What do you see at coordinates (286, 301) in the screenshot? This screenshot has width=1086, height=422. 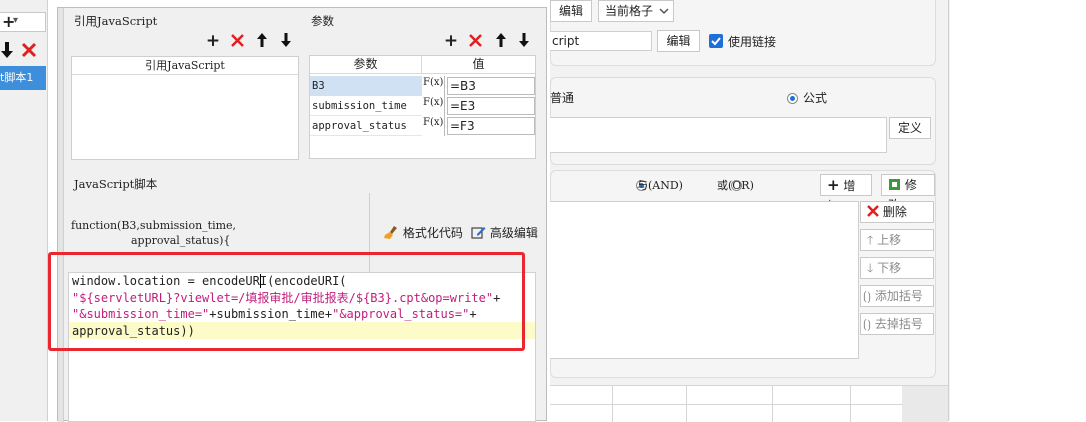 I see `highlight-annotation-box` at bounding box center [286, 301].